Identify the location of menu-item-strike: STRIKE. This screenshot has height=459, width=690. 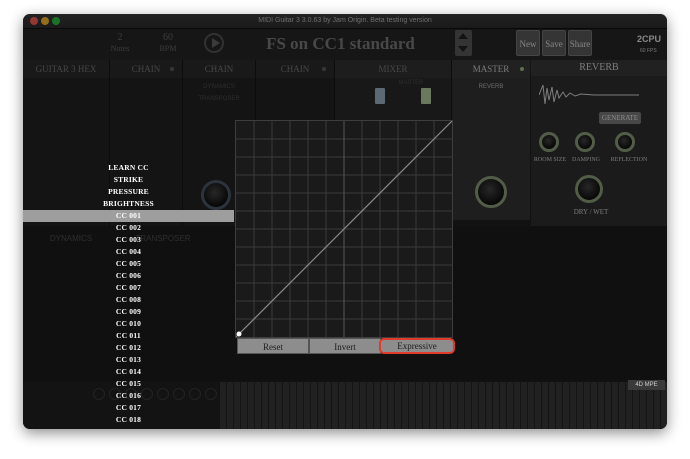
(128, 180).